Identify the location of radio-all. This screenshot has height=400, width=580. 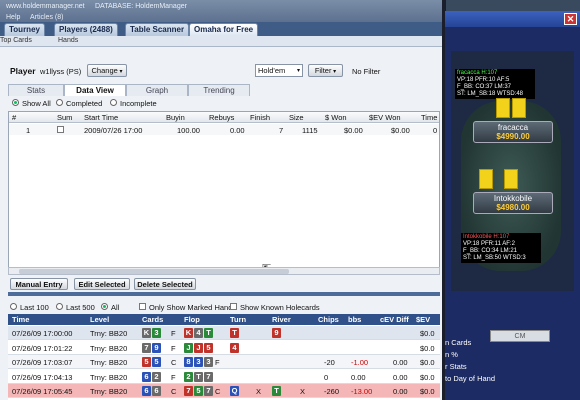
(104, 306).